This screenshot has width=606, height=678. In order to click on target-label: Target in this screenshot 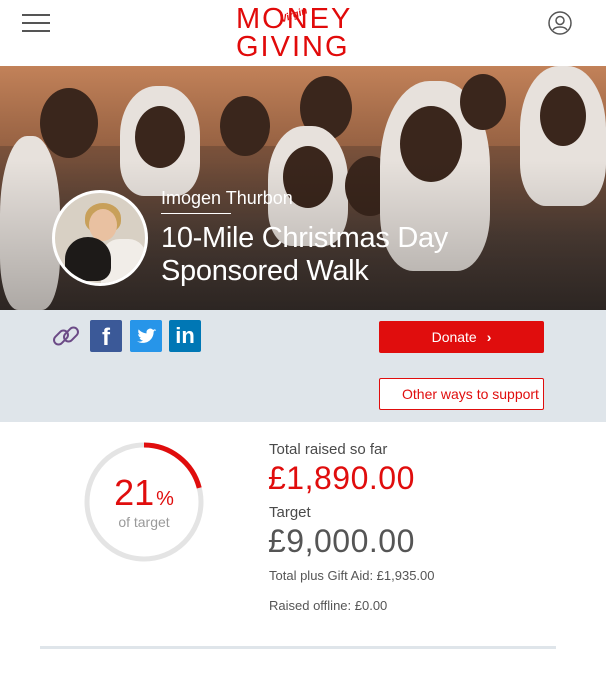, I will do `click(290, 512)`.